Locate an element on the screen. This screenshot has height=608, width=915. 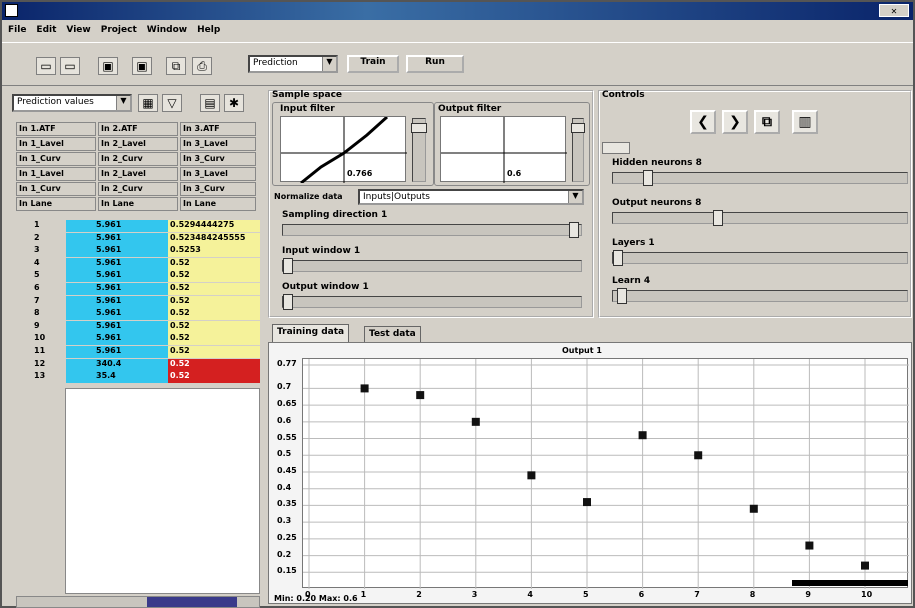
output-cell: 0.5253 is located at coordinates (214, 251).